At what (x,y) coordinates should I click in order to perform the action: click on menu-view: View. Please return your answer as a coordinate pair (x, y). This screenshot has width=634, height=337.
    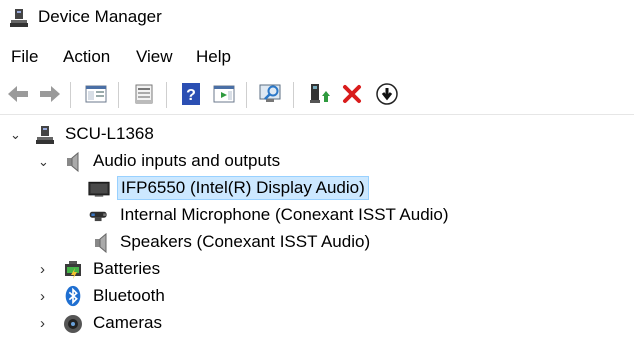
    Looking at the image, I should click on (154, 57).